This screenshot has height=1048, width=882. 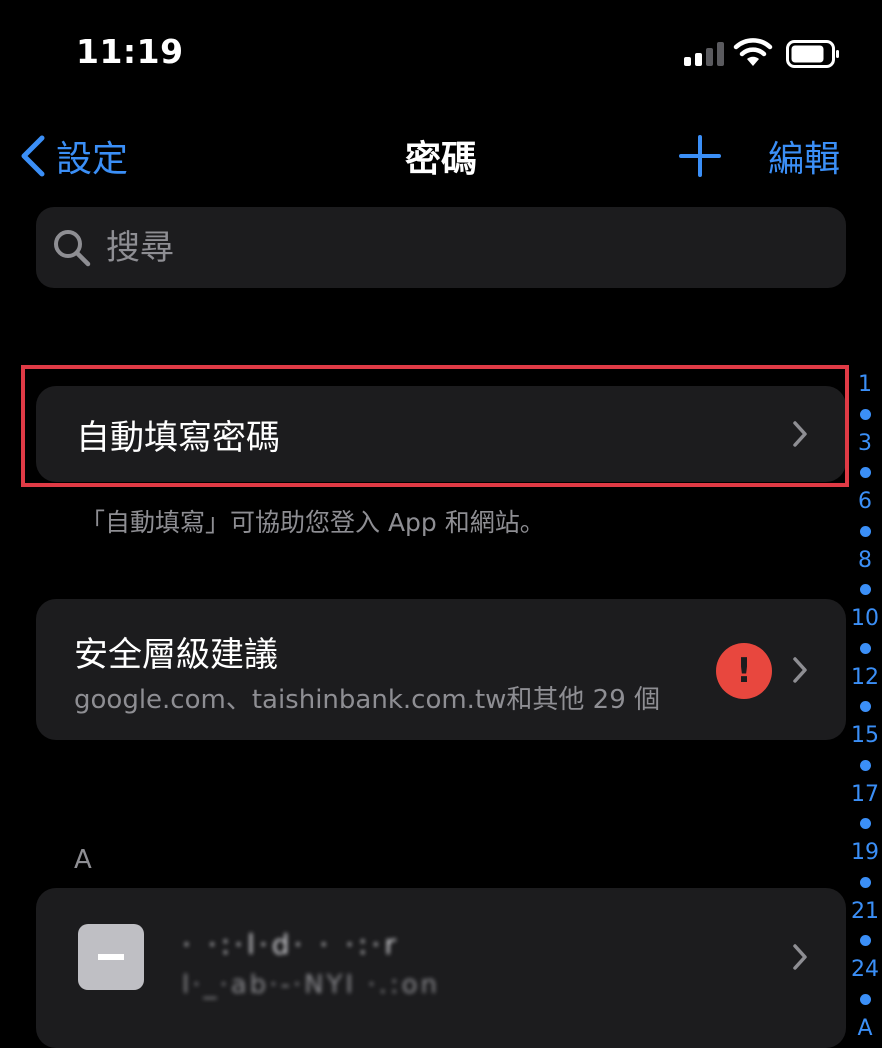 What do you see at coordinates (440, 159) in the screenshot?
I see `page-title: 密碼` at bounding box center [440, 159].